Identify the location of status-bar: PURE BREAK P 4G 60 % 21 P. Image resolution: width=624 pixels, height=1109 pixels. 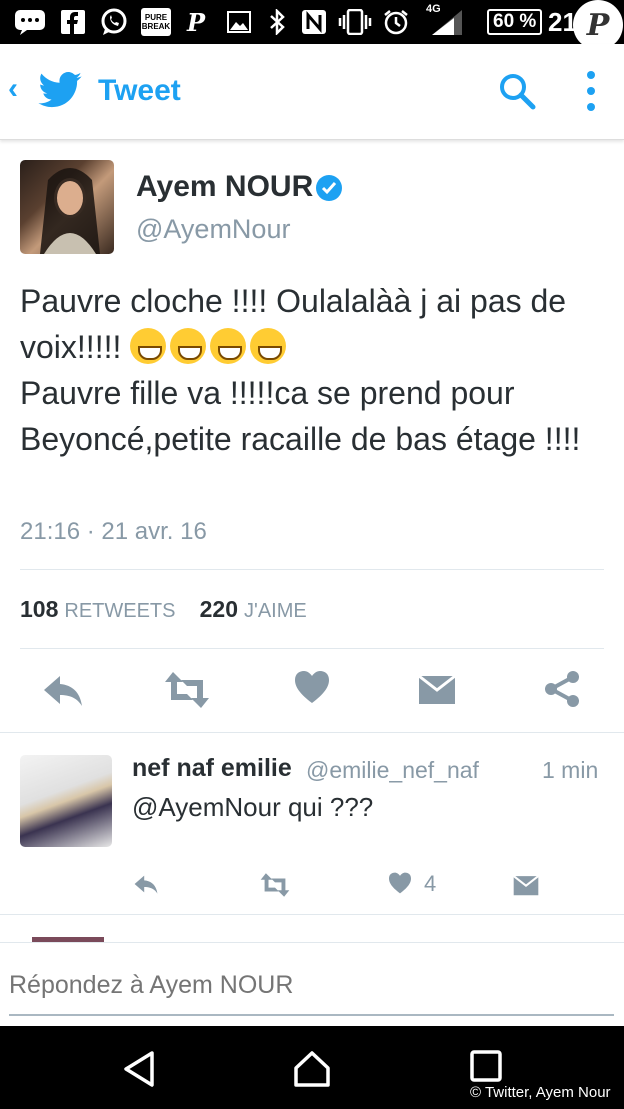
(312, 25).